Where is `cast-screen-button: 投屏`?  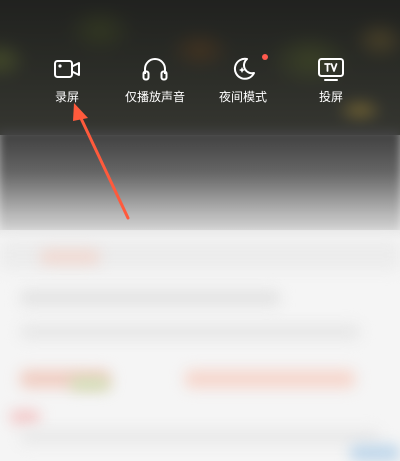
cast-screen-button: 投屏 is located at coordinates (331, 80).